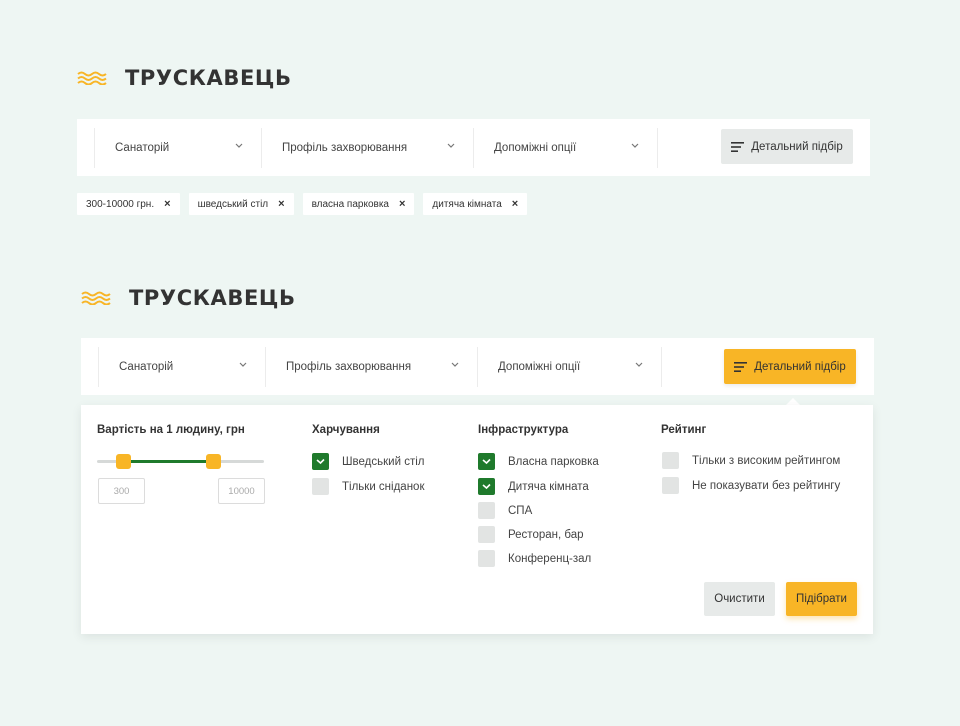 This screenshot has height=726, width=960. What do you see at coordinates (124, 461) in the screenshot?
I see `price-slider-min-handle` at bounding box center [124, 461].